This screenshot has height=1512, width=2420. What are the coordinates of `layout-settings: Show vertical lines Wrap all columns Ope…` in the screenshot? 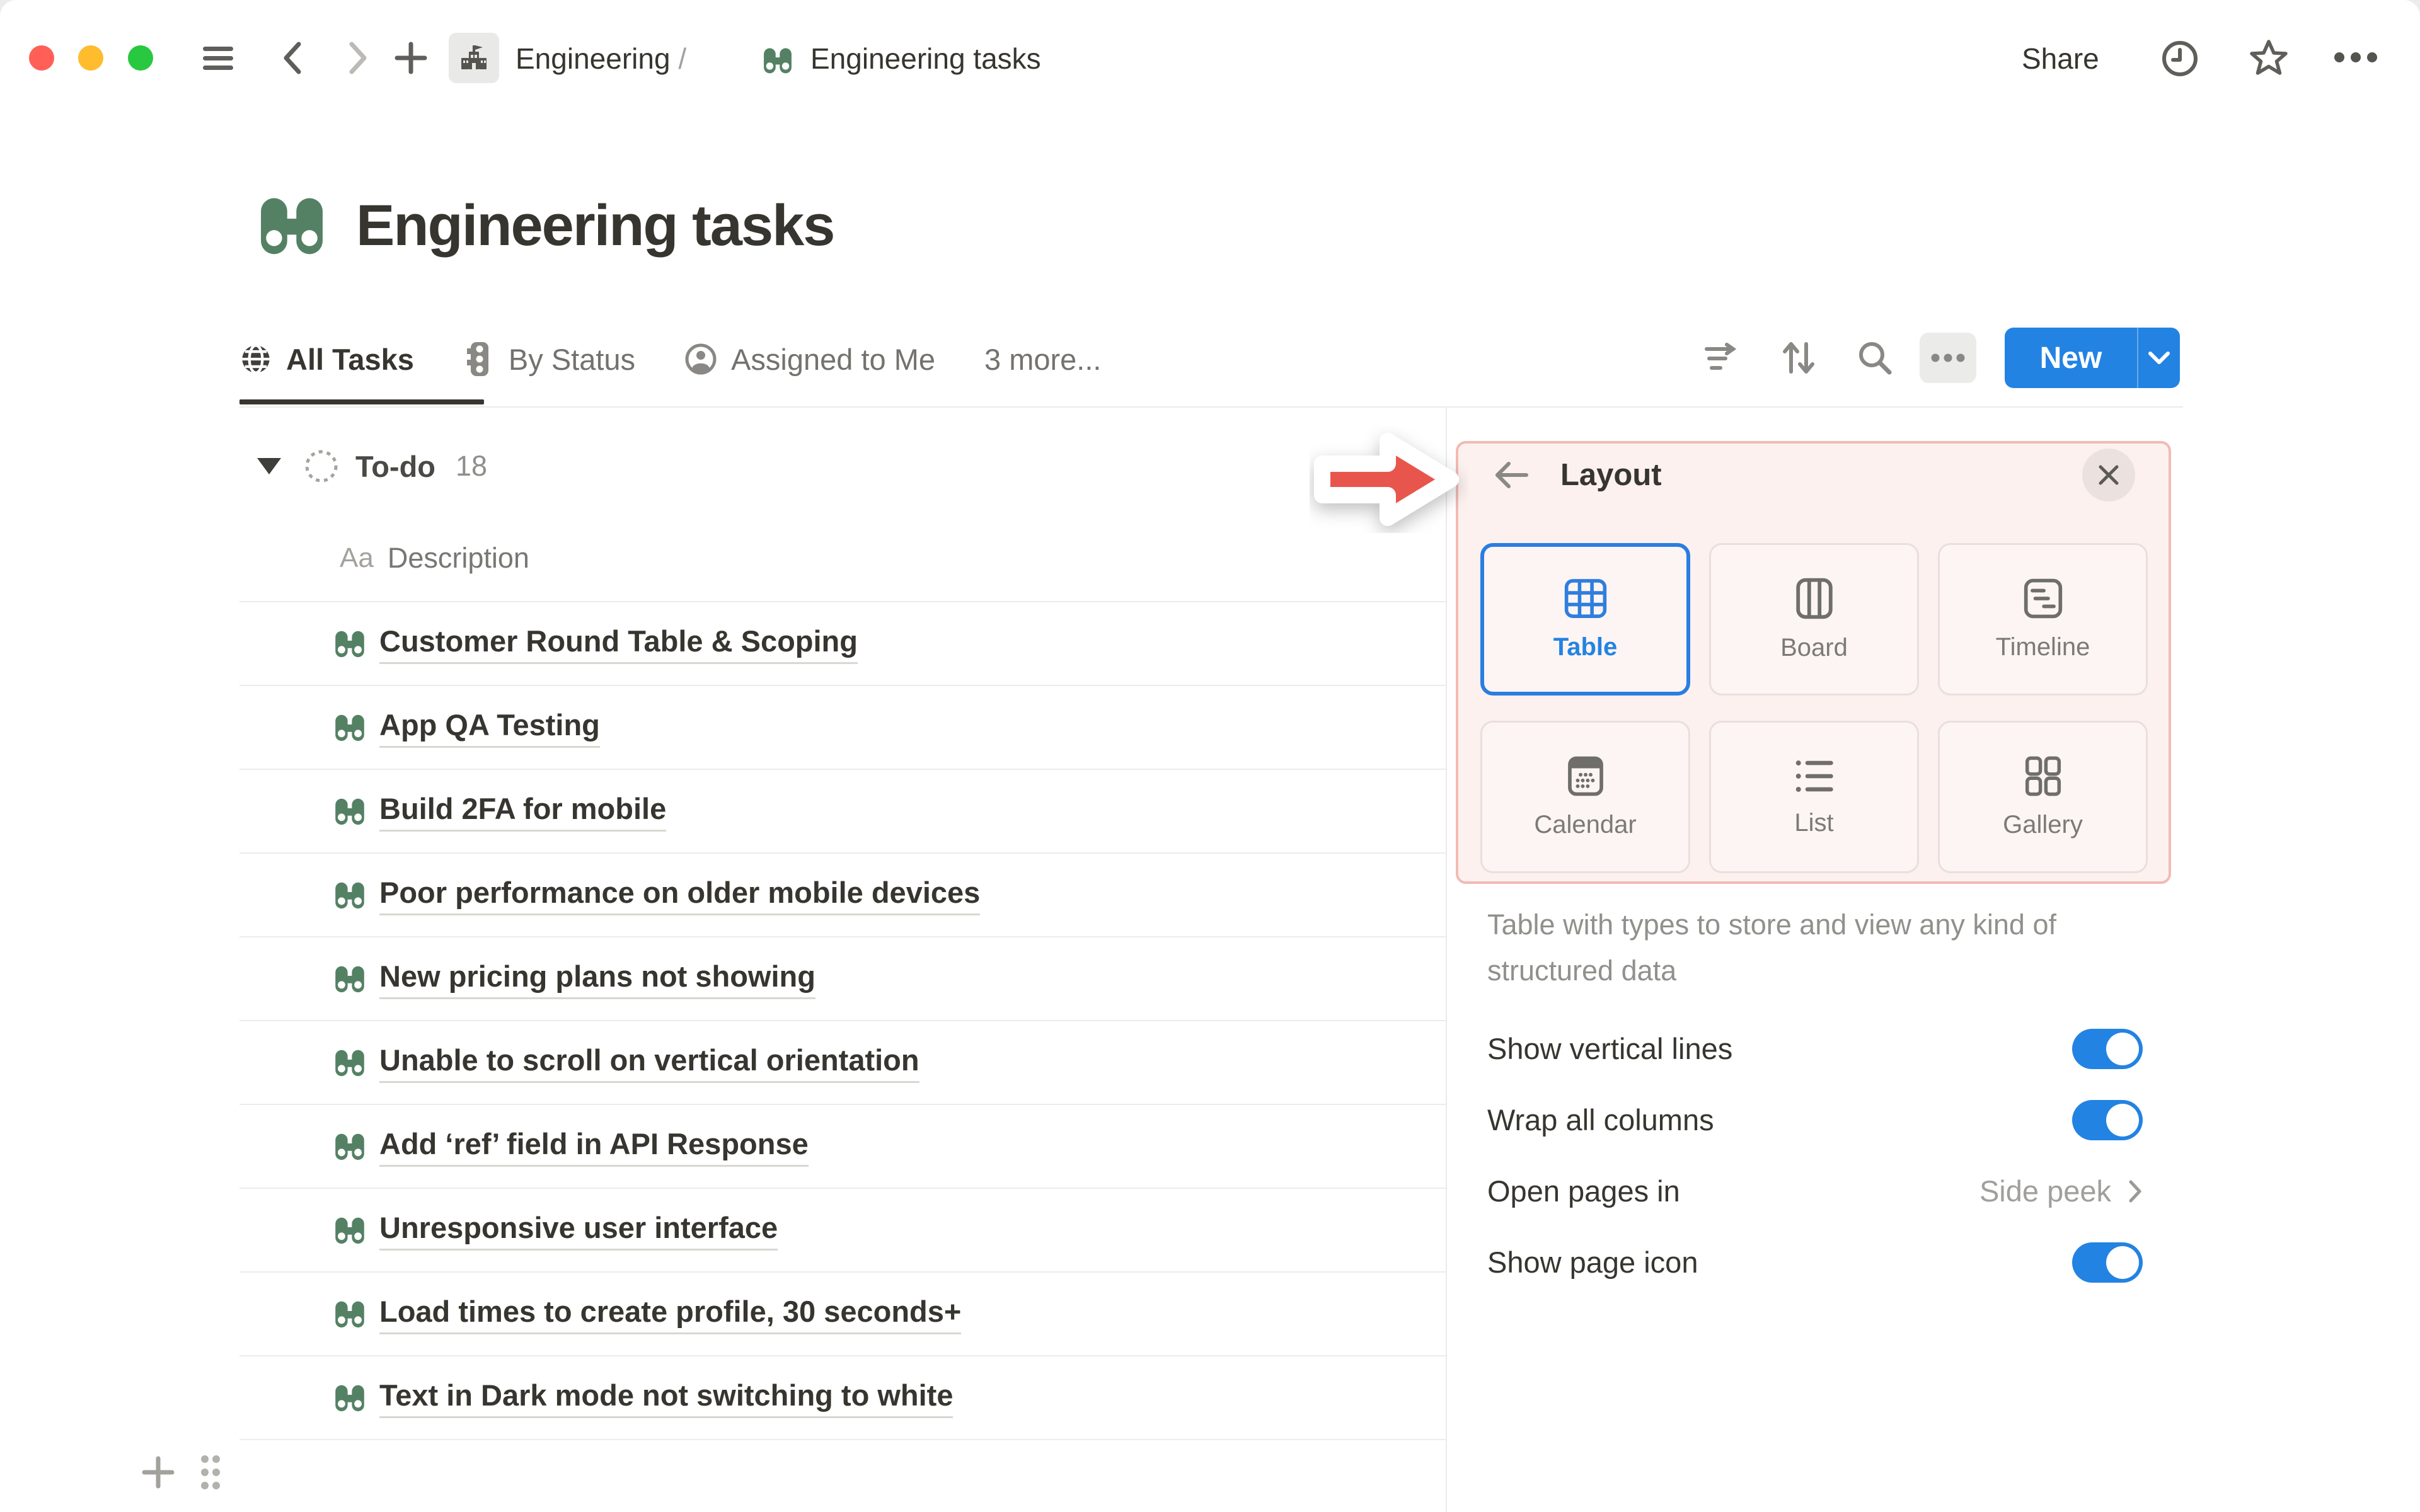 It's located at (1815, 1155).